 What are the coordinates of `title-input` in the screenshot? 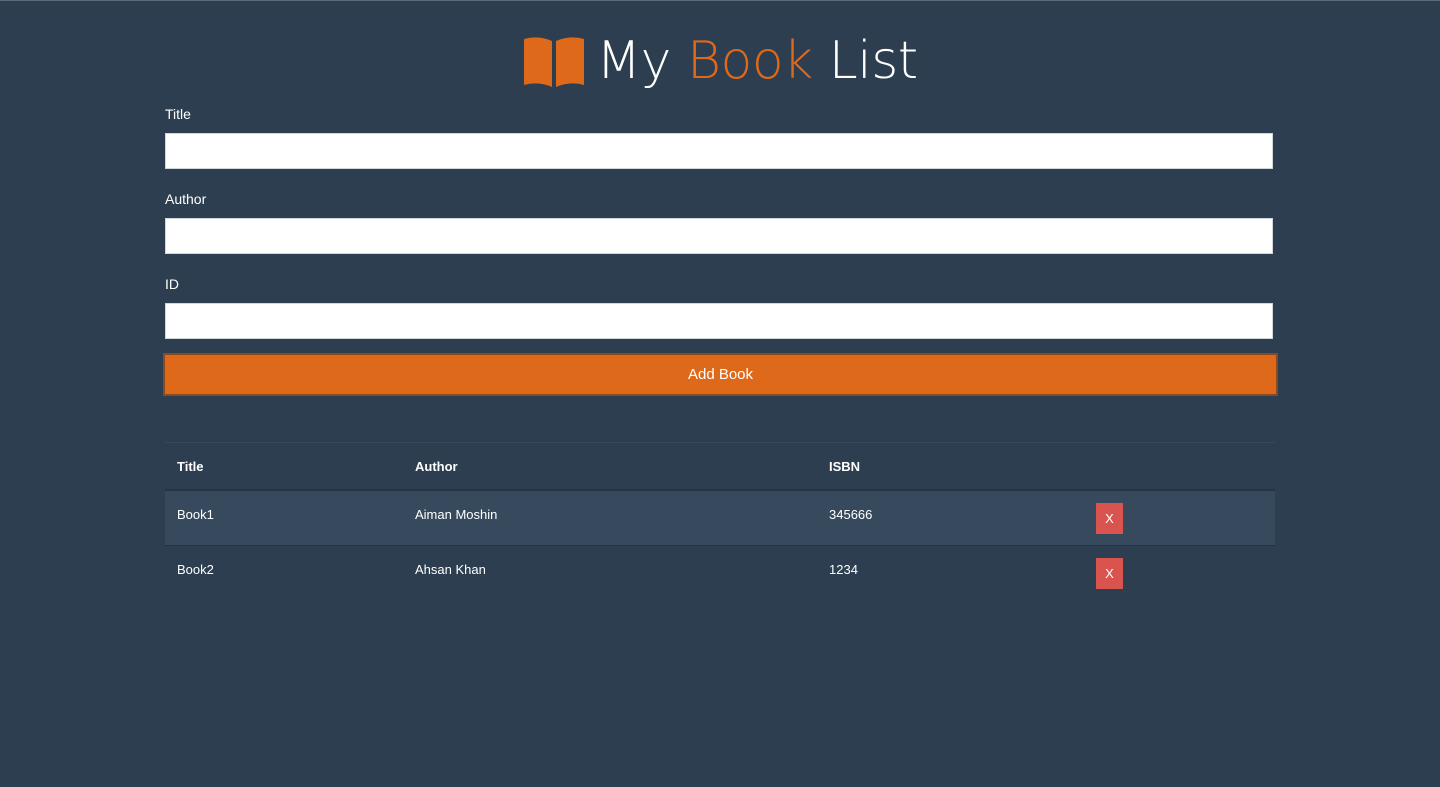 It's located at (719, 151).